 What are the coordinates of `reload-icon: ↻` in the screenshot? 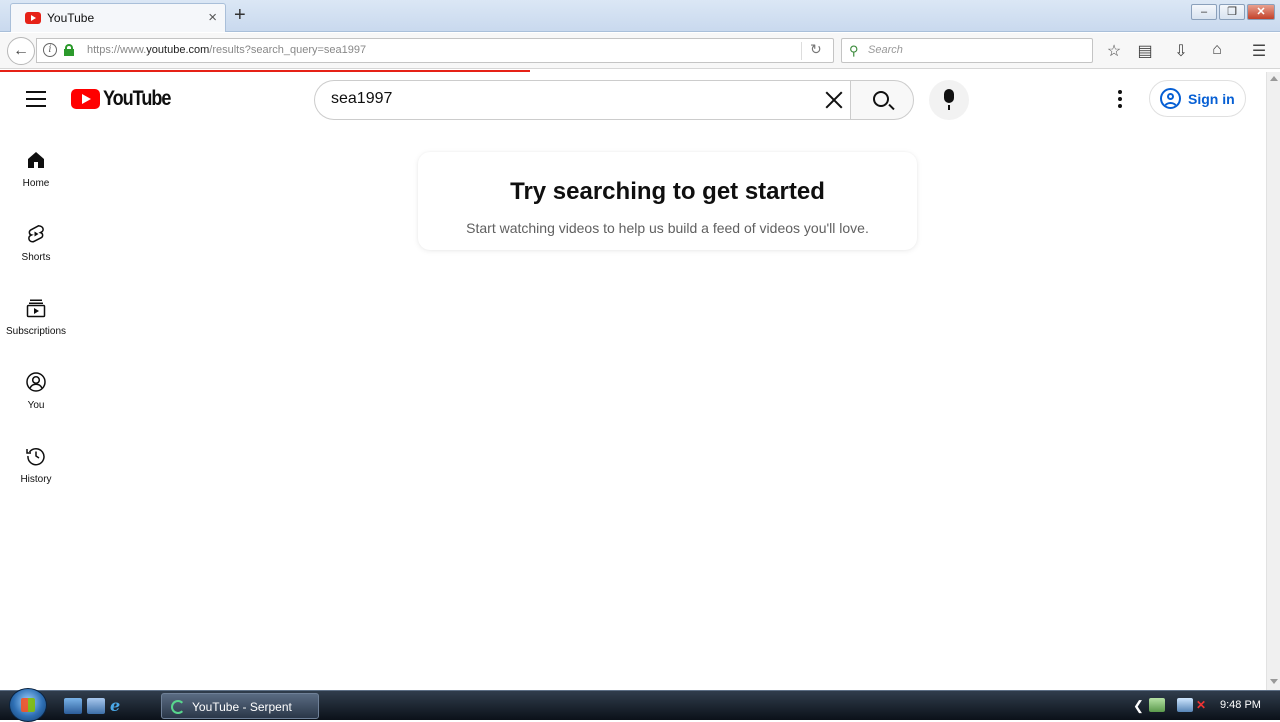 It's located at (816, 49).